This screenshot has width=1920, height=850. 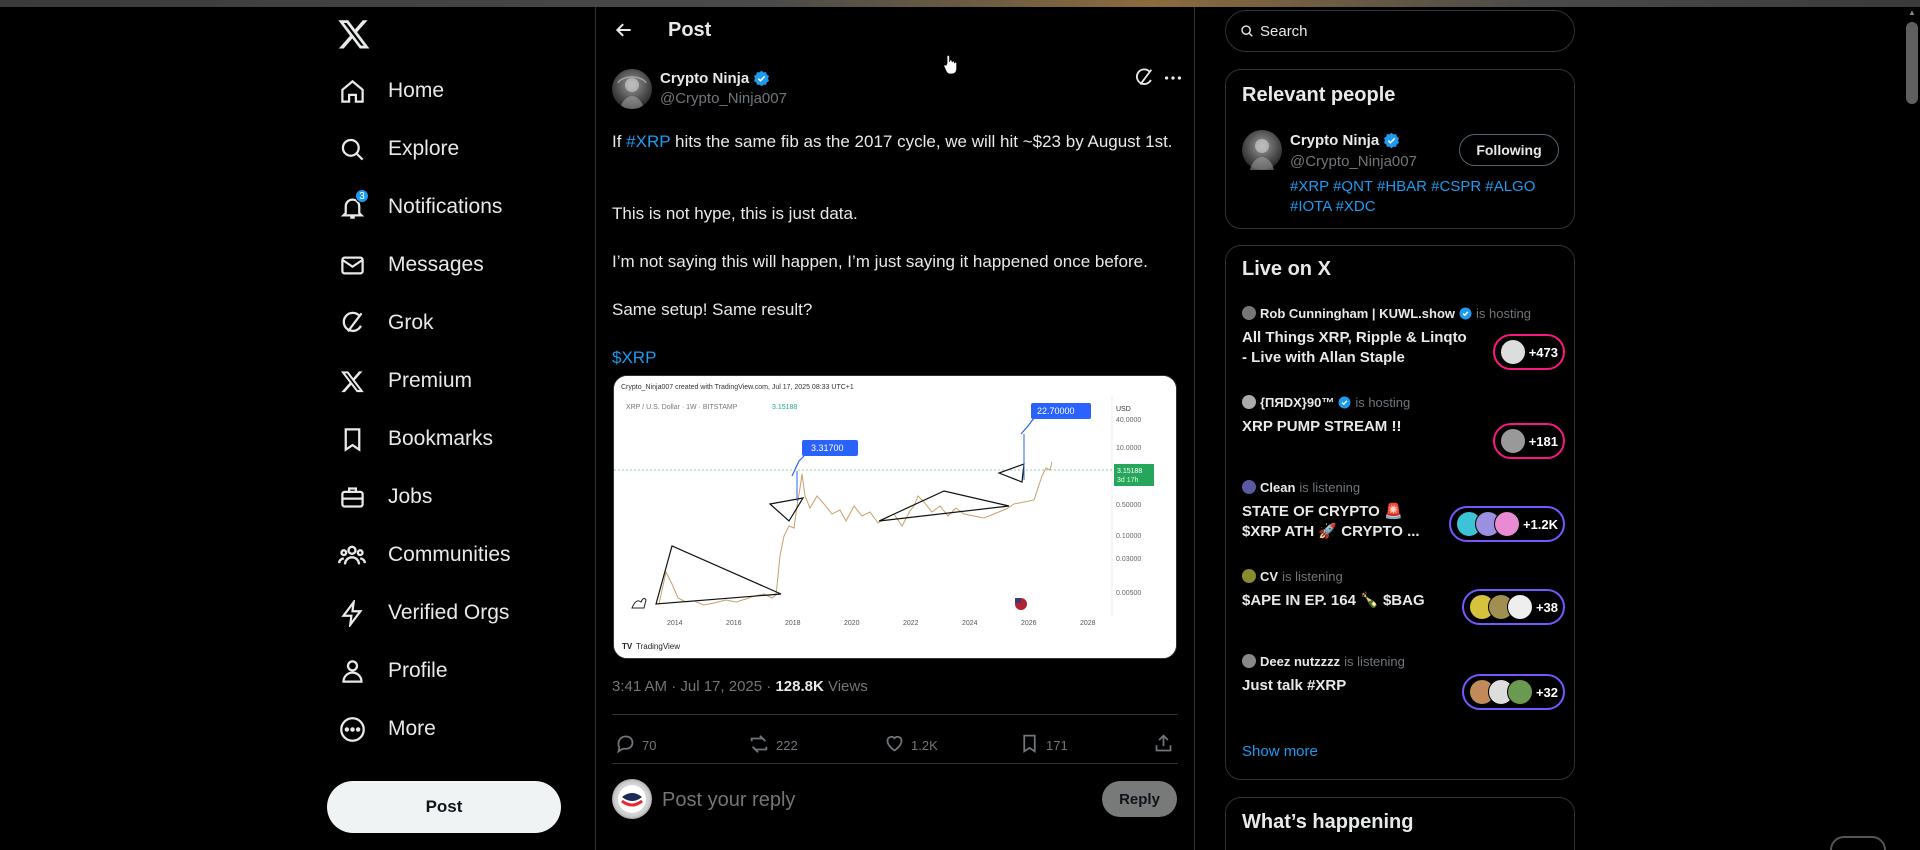 I want to click on search-bar, so click(x=1400, y=31).